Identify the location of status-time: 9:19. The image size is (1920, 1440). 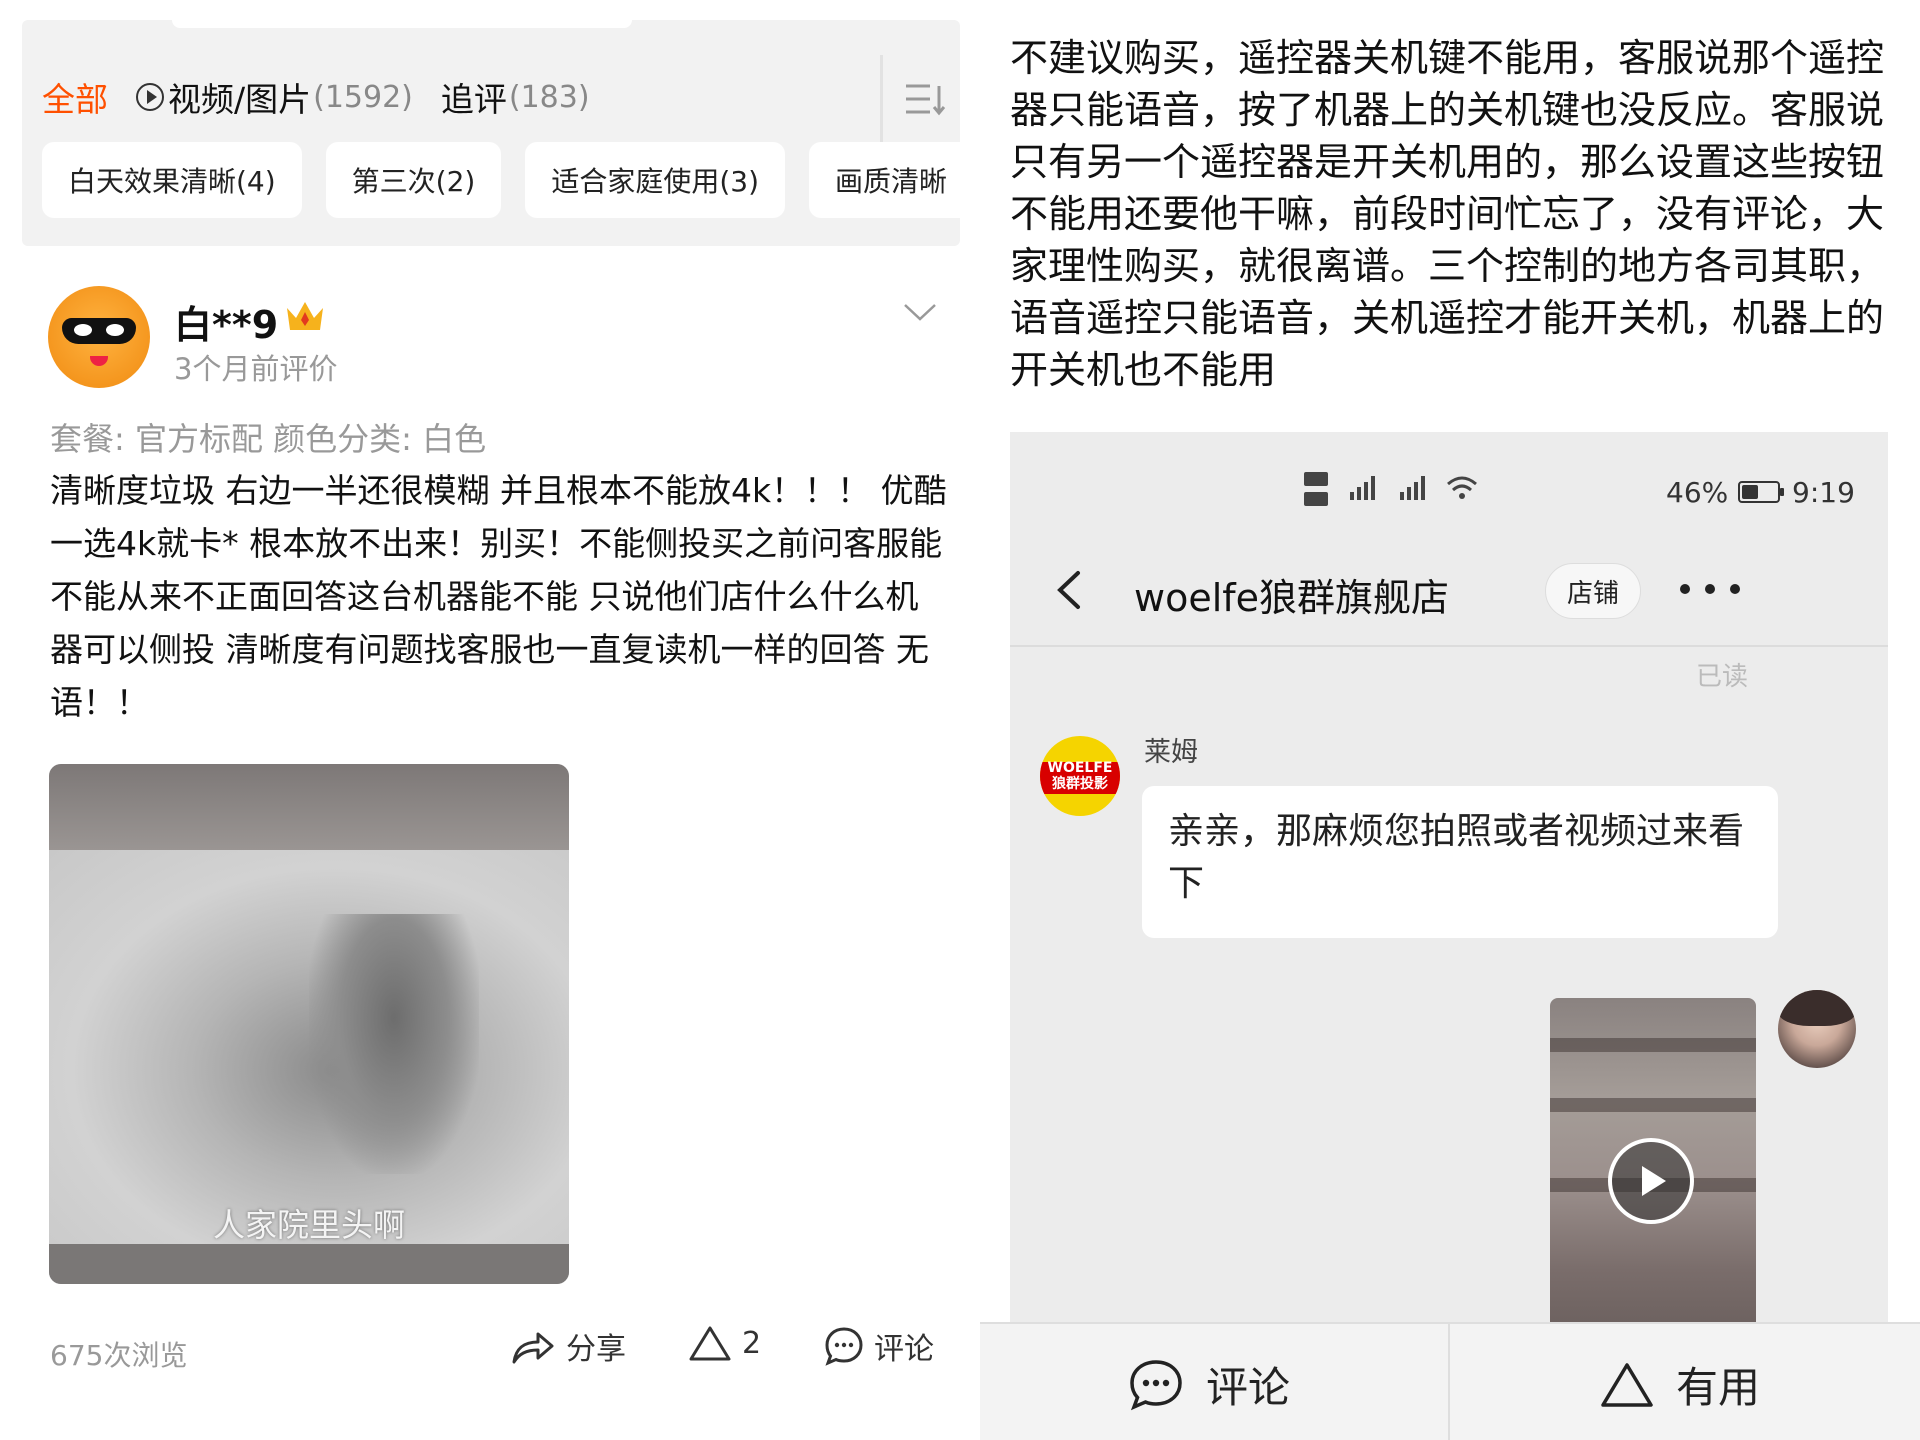
(1823, 492).